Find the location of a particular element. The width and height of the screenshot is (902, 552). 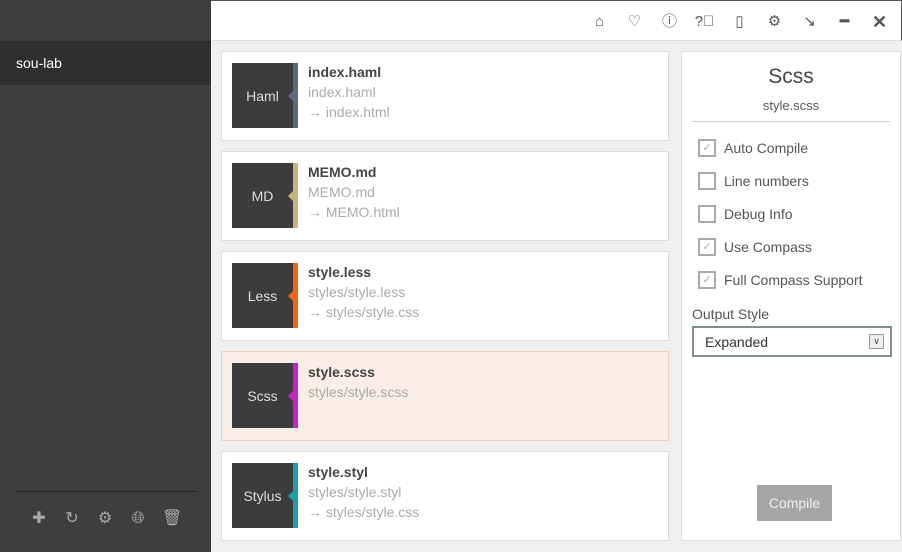

file-type-badge: Scss is located at coordinates (262, 395).